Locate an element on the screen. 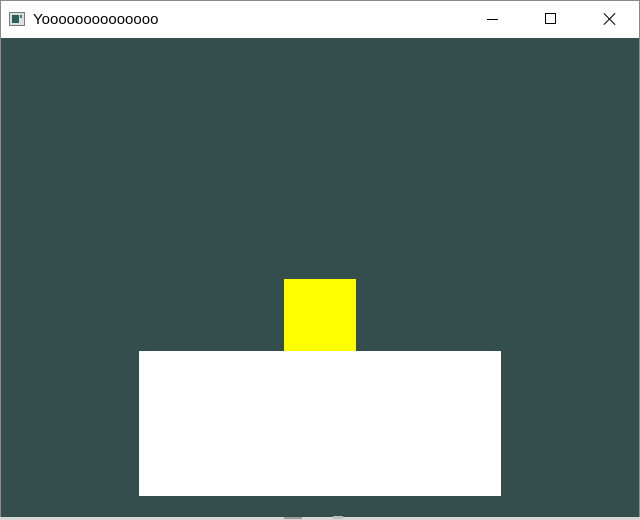 This screenshot has height=520, width=640. bottom-edge-mark-right is located at coordinates (338, 517).